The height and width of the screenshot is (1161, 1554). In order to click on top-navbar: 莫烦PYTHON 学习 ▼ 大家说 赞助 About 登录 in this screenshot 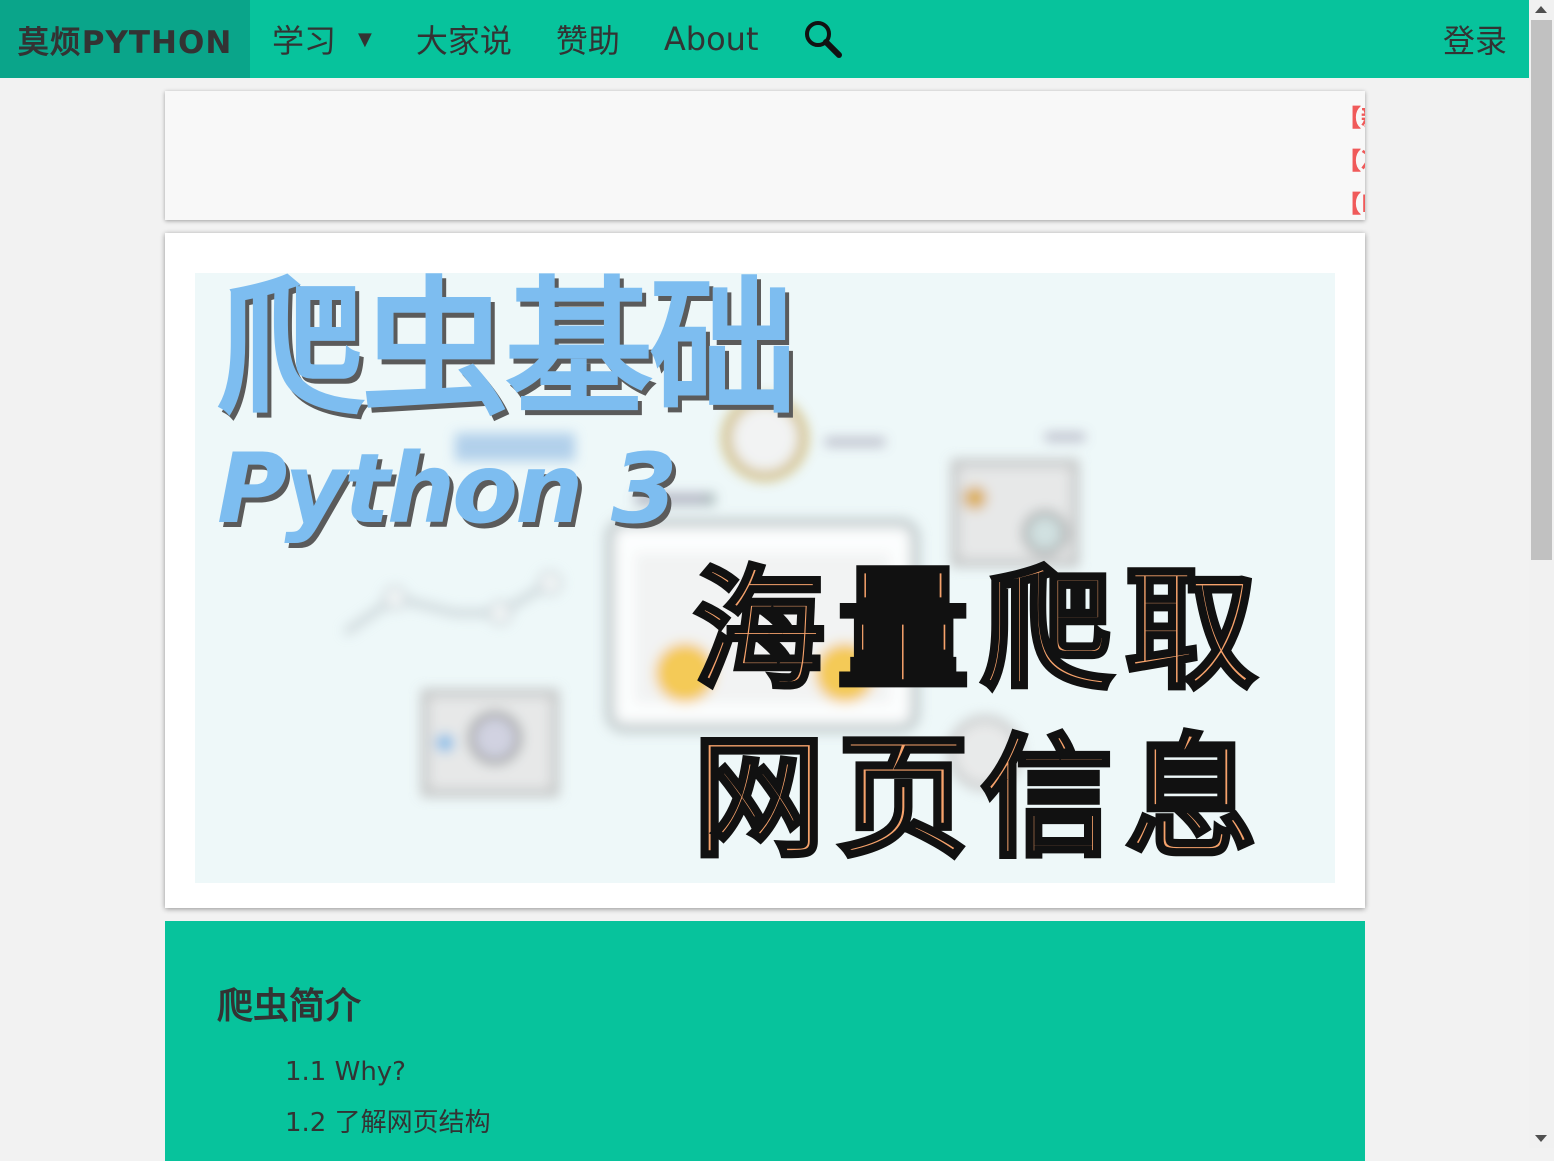, I will do `click(764, 39)`.